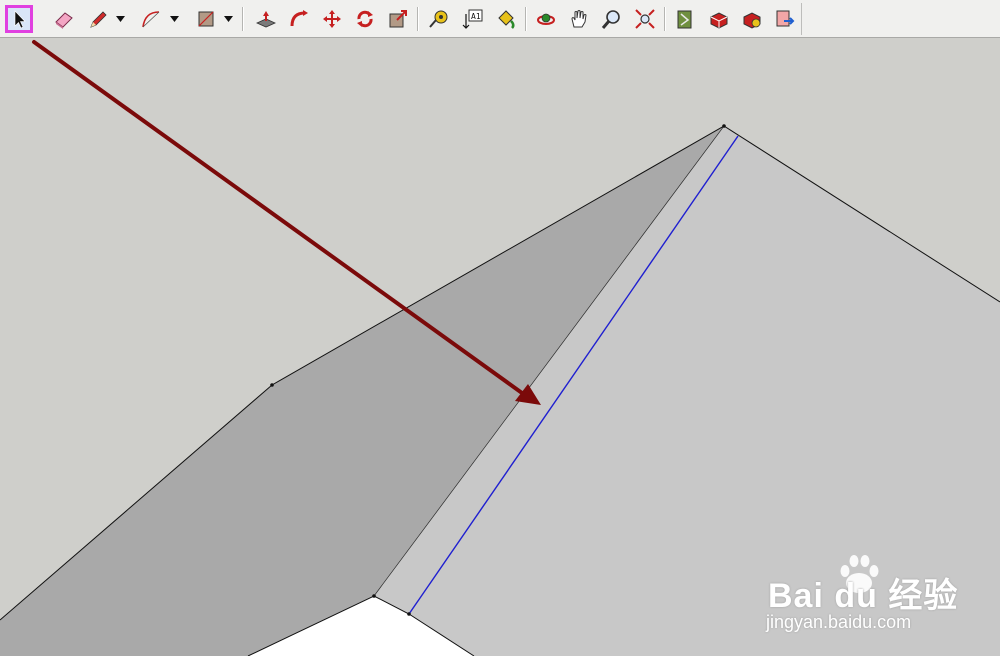 The image size is (1000, 656). I want to click on zoom-extents-icon, so click(645, 19).